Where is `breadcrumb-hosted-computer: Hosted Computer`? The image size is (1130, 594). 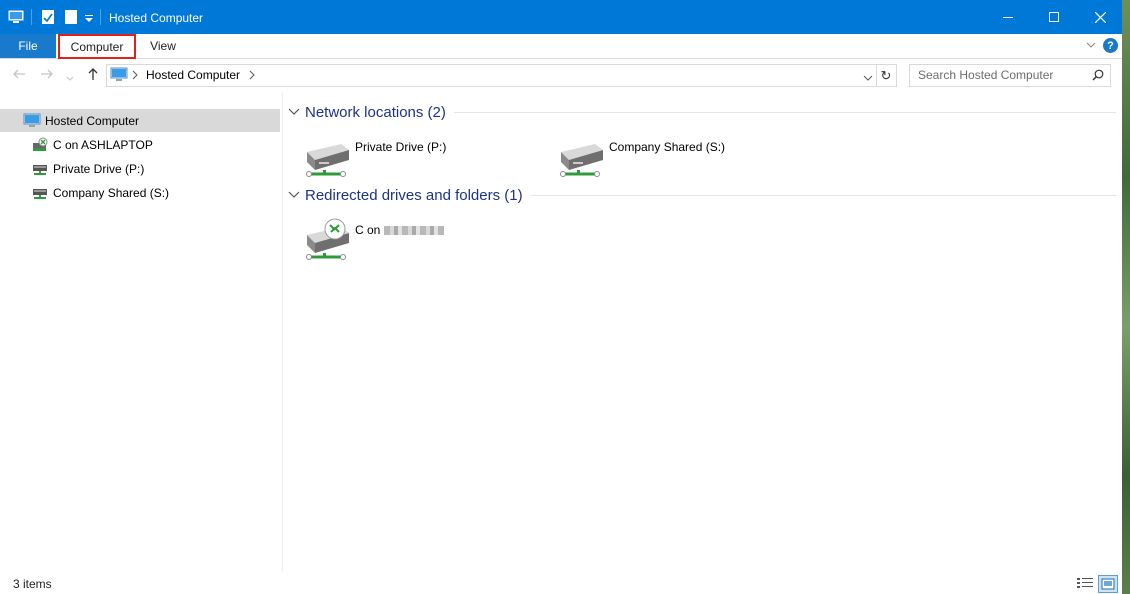 breadcrumb-hosted-computer: Hosted Computer is located at coordinates (193, 75).